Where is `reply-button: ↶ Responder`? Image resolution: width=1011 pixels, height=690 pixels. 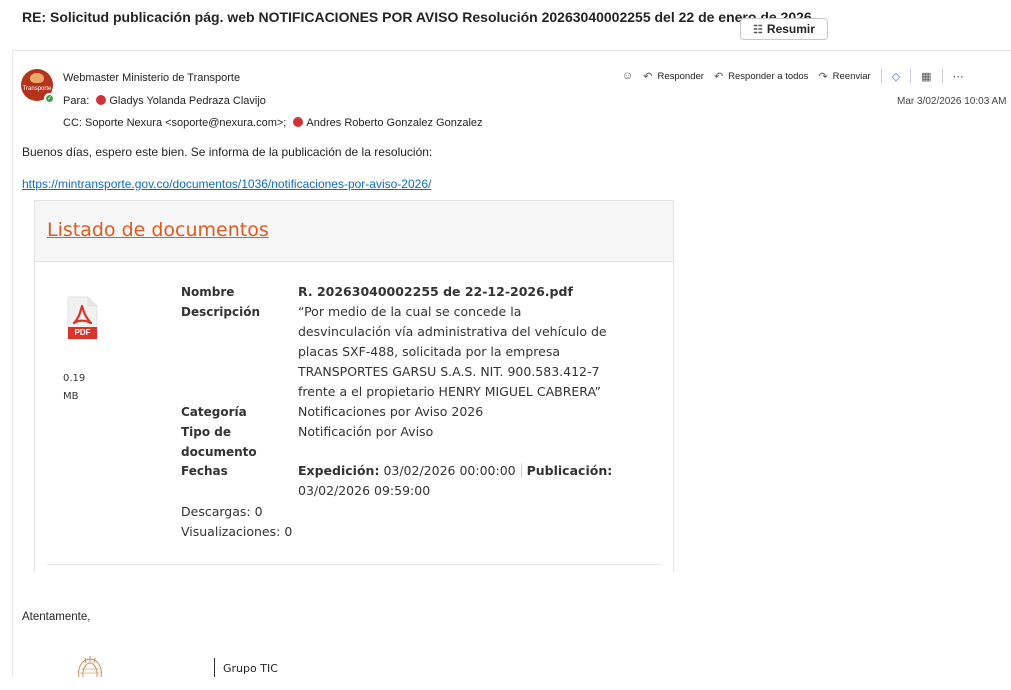
reply-button: ↶ Responder is located at coordinates (673, 76).